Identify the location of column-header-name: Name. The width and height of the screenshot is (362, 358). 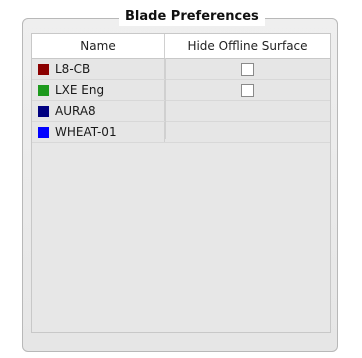
(98, 46).